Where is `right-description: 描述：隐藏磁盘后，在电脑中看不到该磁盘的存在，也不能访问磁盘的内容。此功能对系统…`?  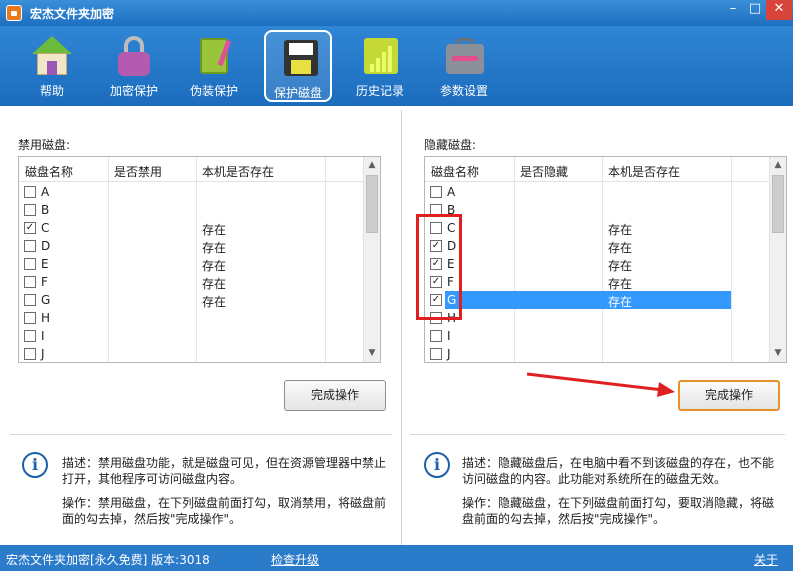 right-description: 描述：隐藏磁盘后，在电脑中看不到该磁盘的存在，也不能访问磁盘的内容。此功能对系统… is located at coordinates (618, 471).